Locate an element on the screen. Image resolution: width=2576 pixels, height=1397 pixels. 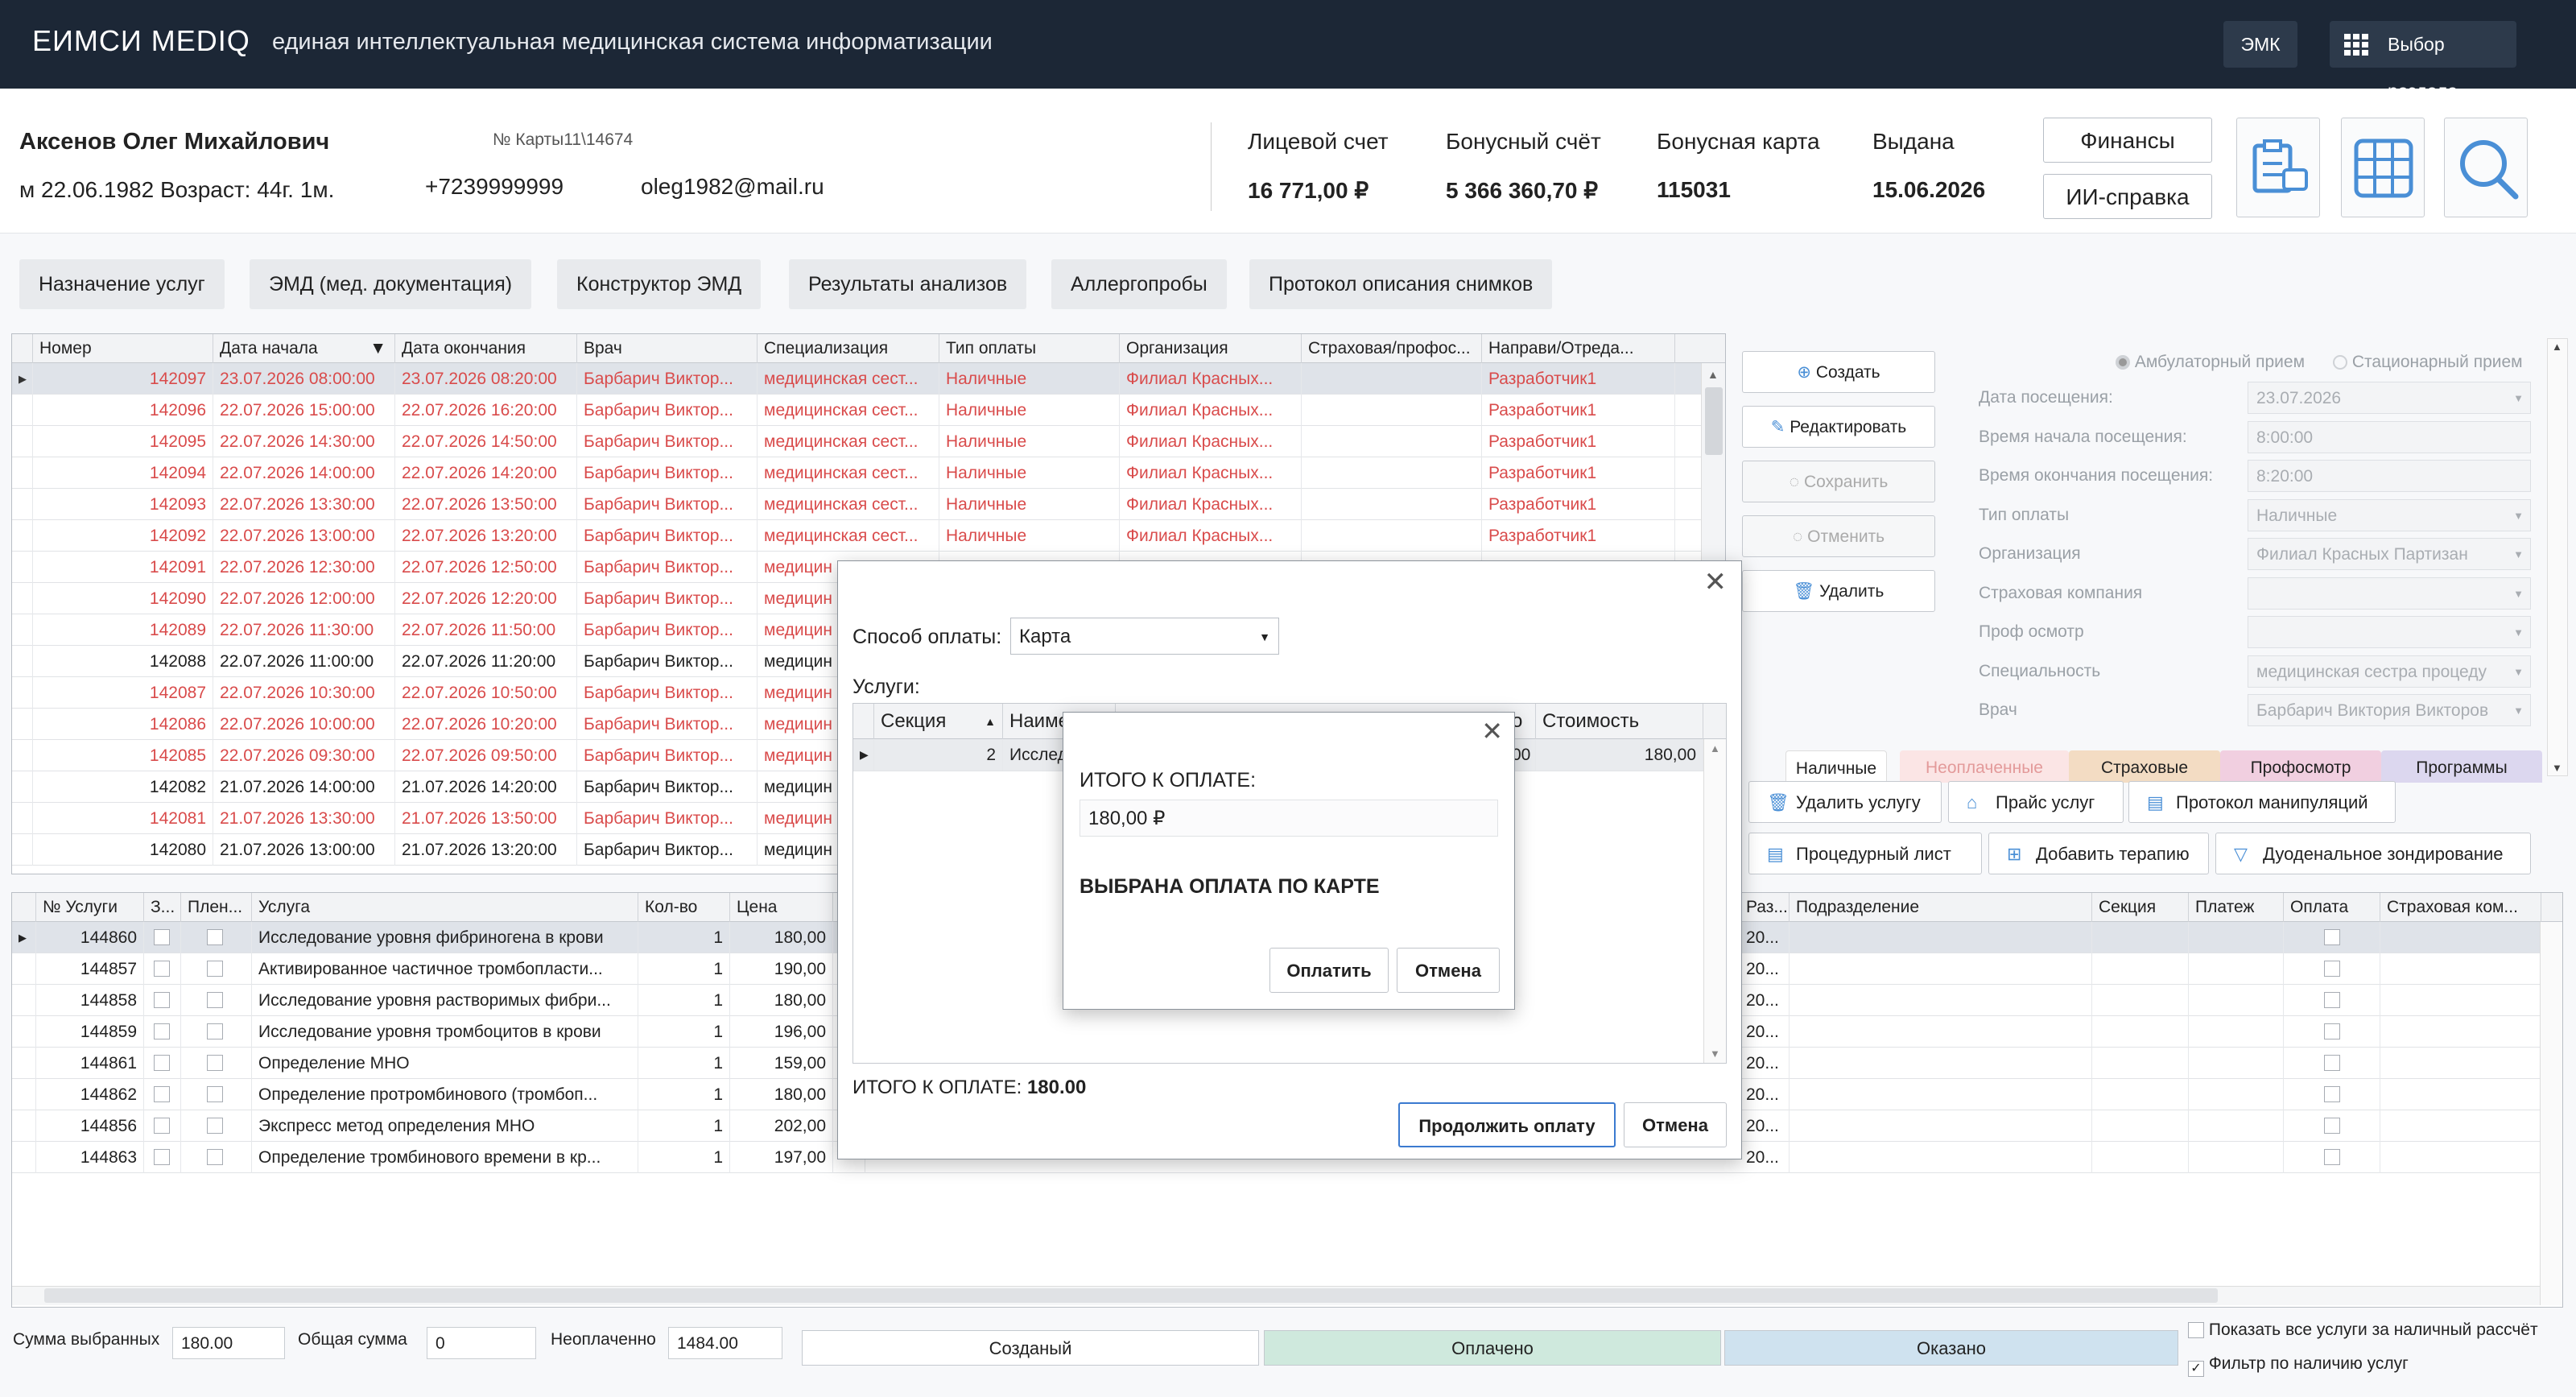
payment-cancel-button: Отмена is located at coordinates (1675, 1124).